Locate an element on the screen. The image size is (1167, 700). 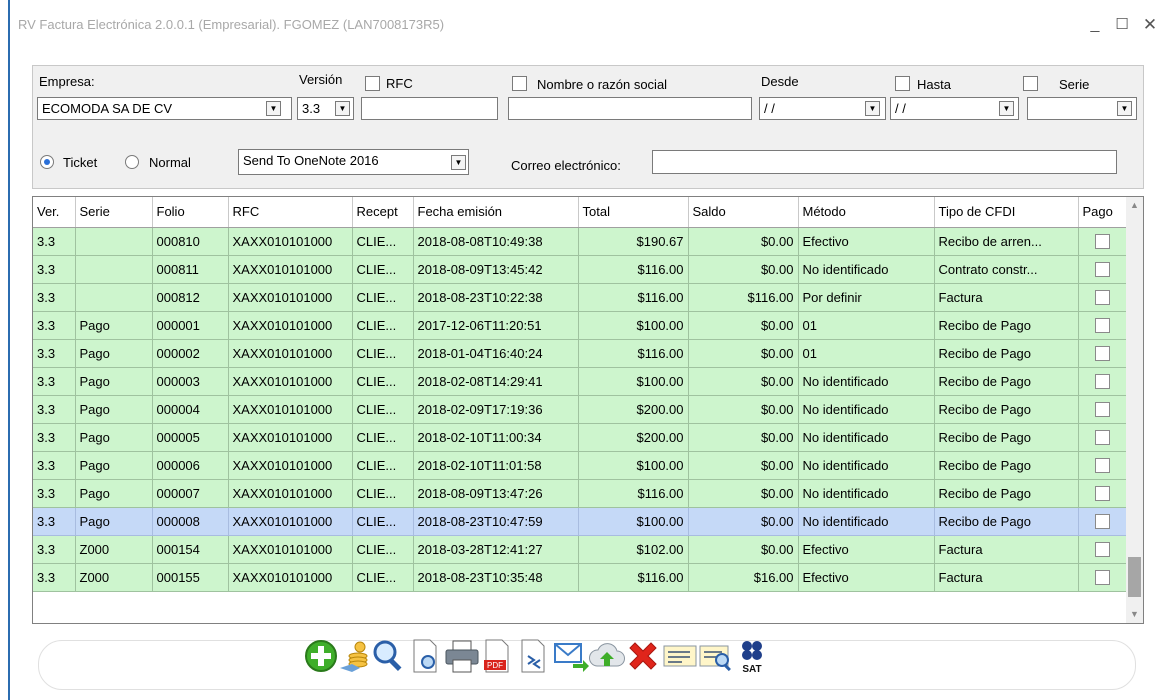
scroll-down-icon: ▼ is located at coordinates (1134, 614).